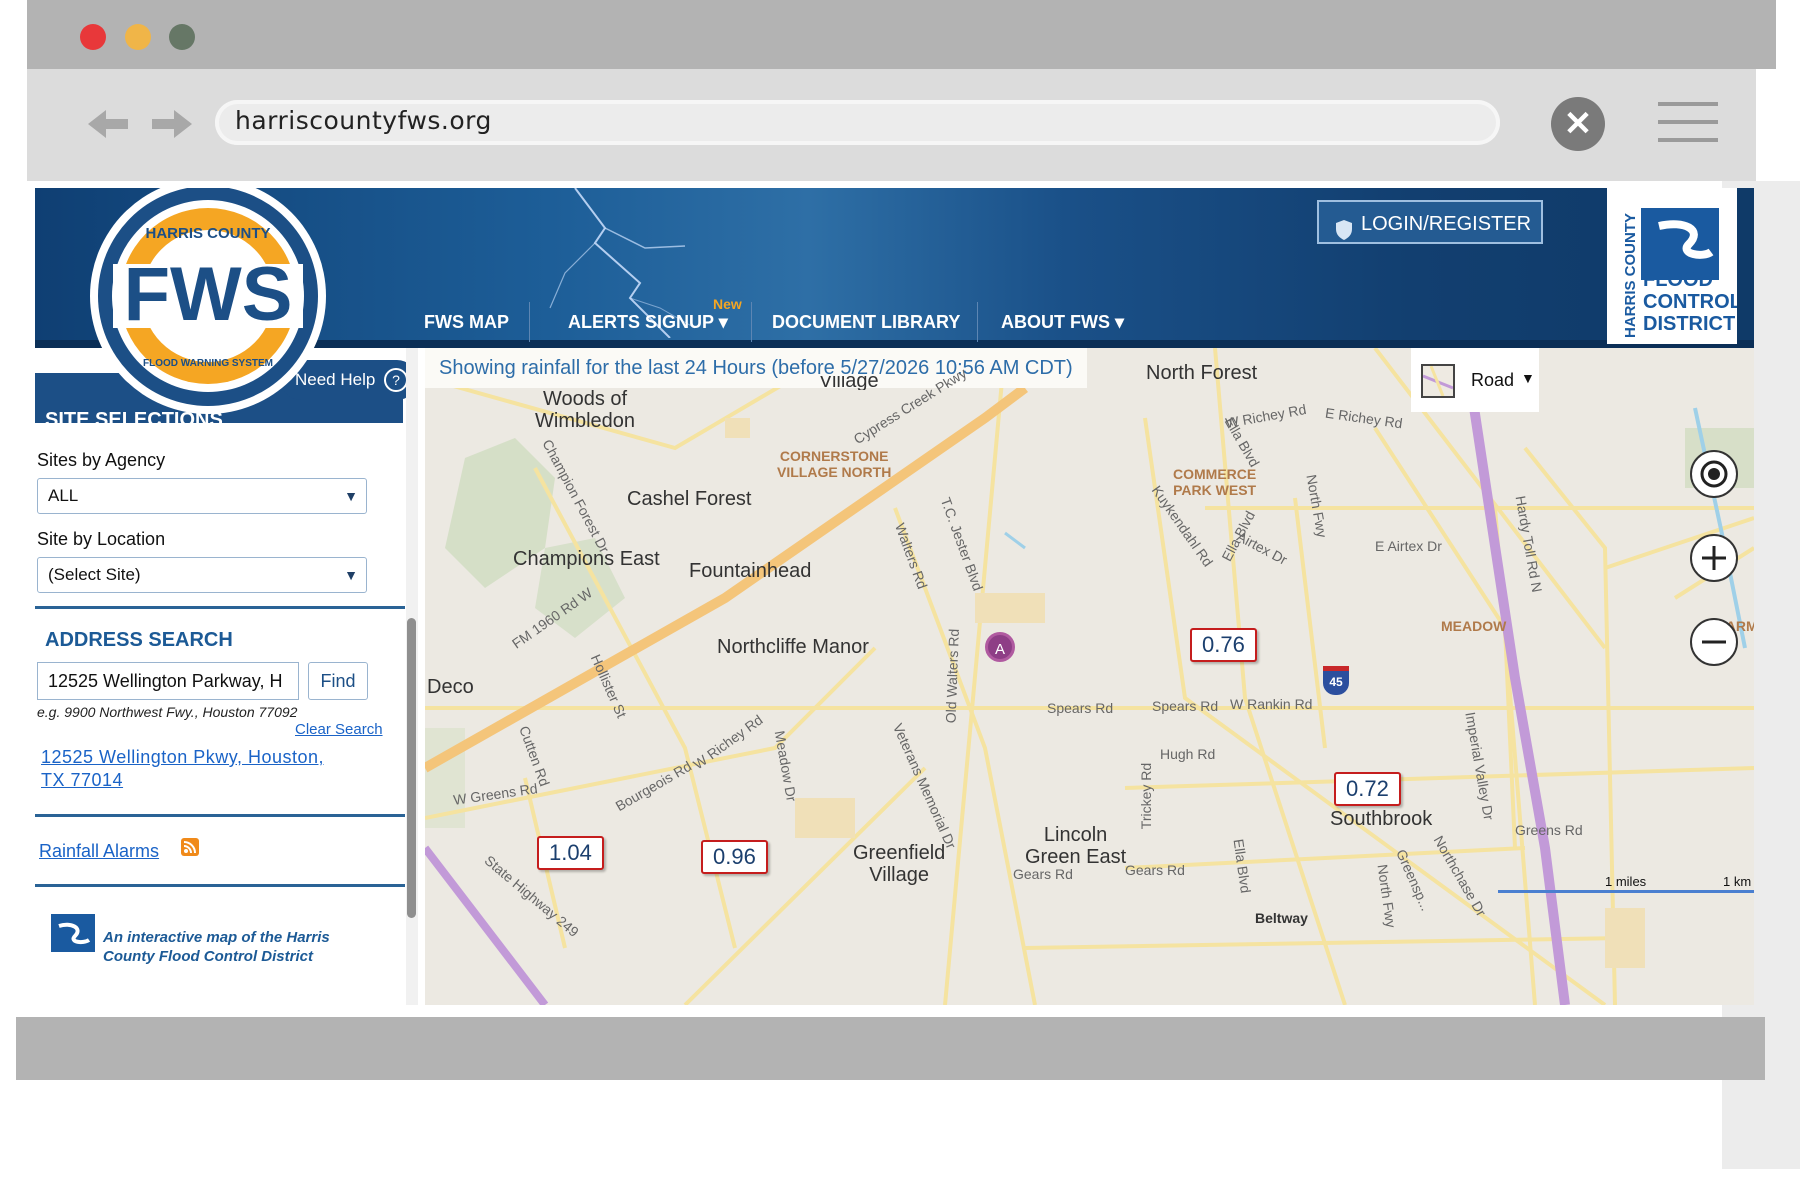  What do you see at coordinates (1080, 708) in the screenshot?
I see `road-spears-1: Spears Rd` at bounding box center [1080, 708].